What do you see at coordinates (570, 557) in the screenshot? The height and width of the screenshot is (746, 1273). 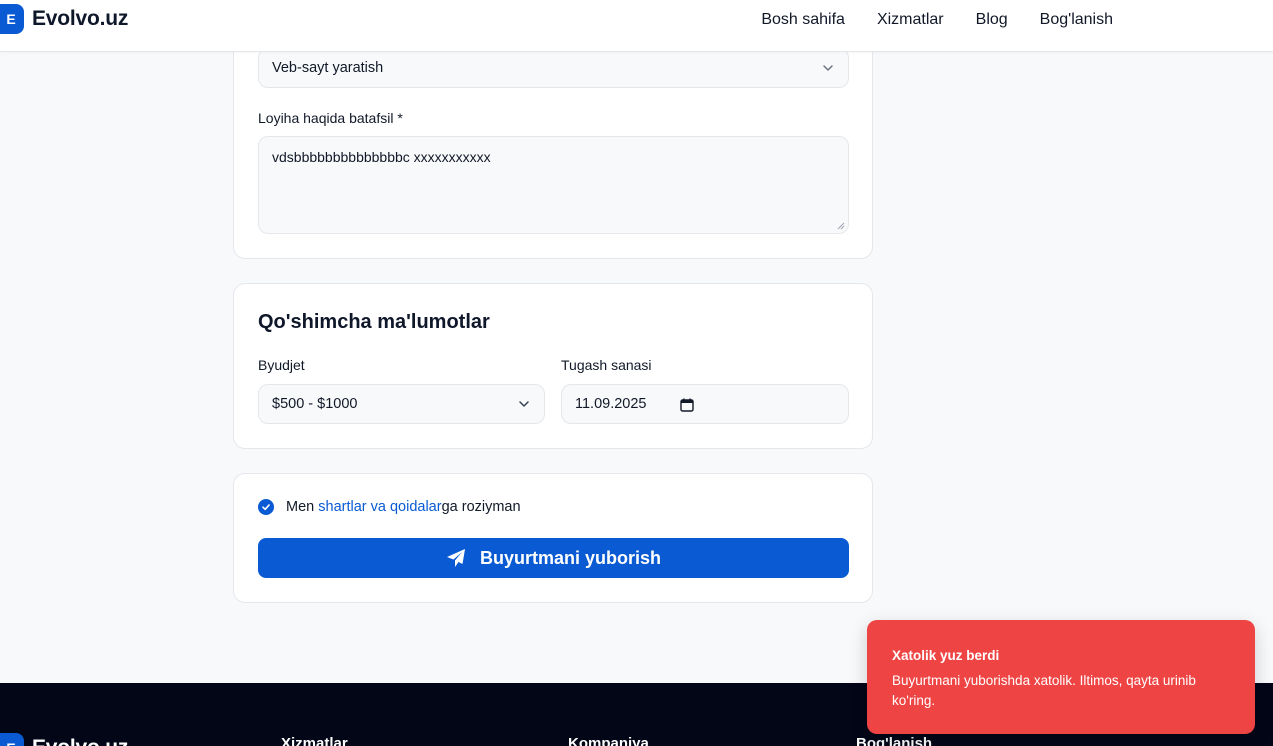 I see `submit-order-label: Buyurtmani yuborish` at bounding box center [570, 557].